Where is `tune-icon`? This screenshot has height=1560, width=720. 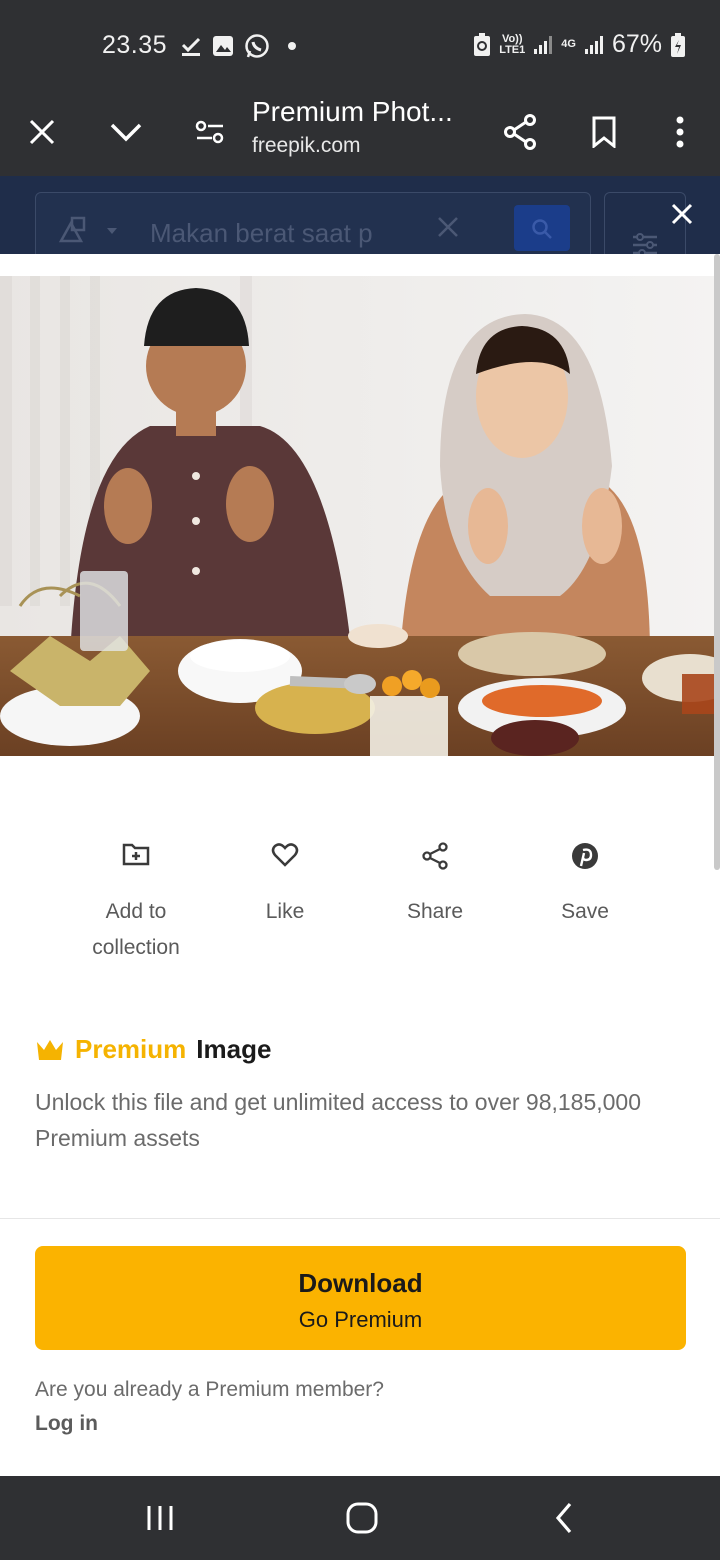 tune-icon is located at coordinates (209, 132).